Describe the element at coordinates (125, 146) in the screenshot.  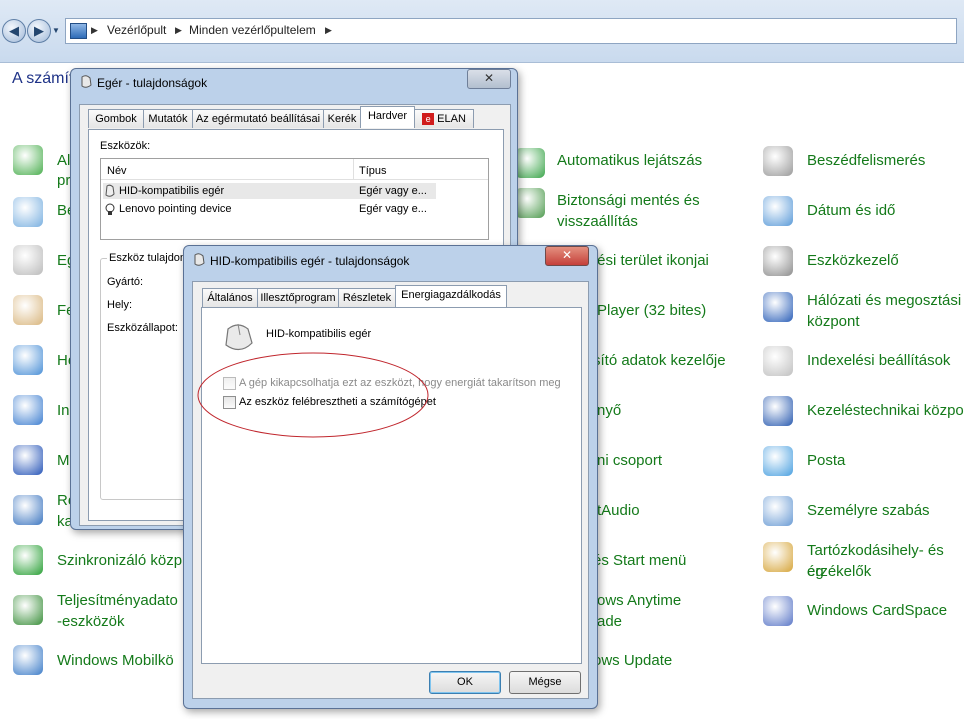
I see `devices-label: Eszközök:` at that location.